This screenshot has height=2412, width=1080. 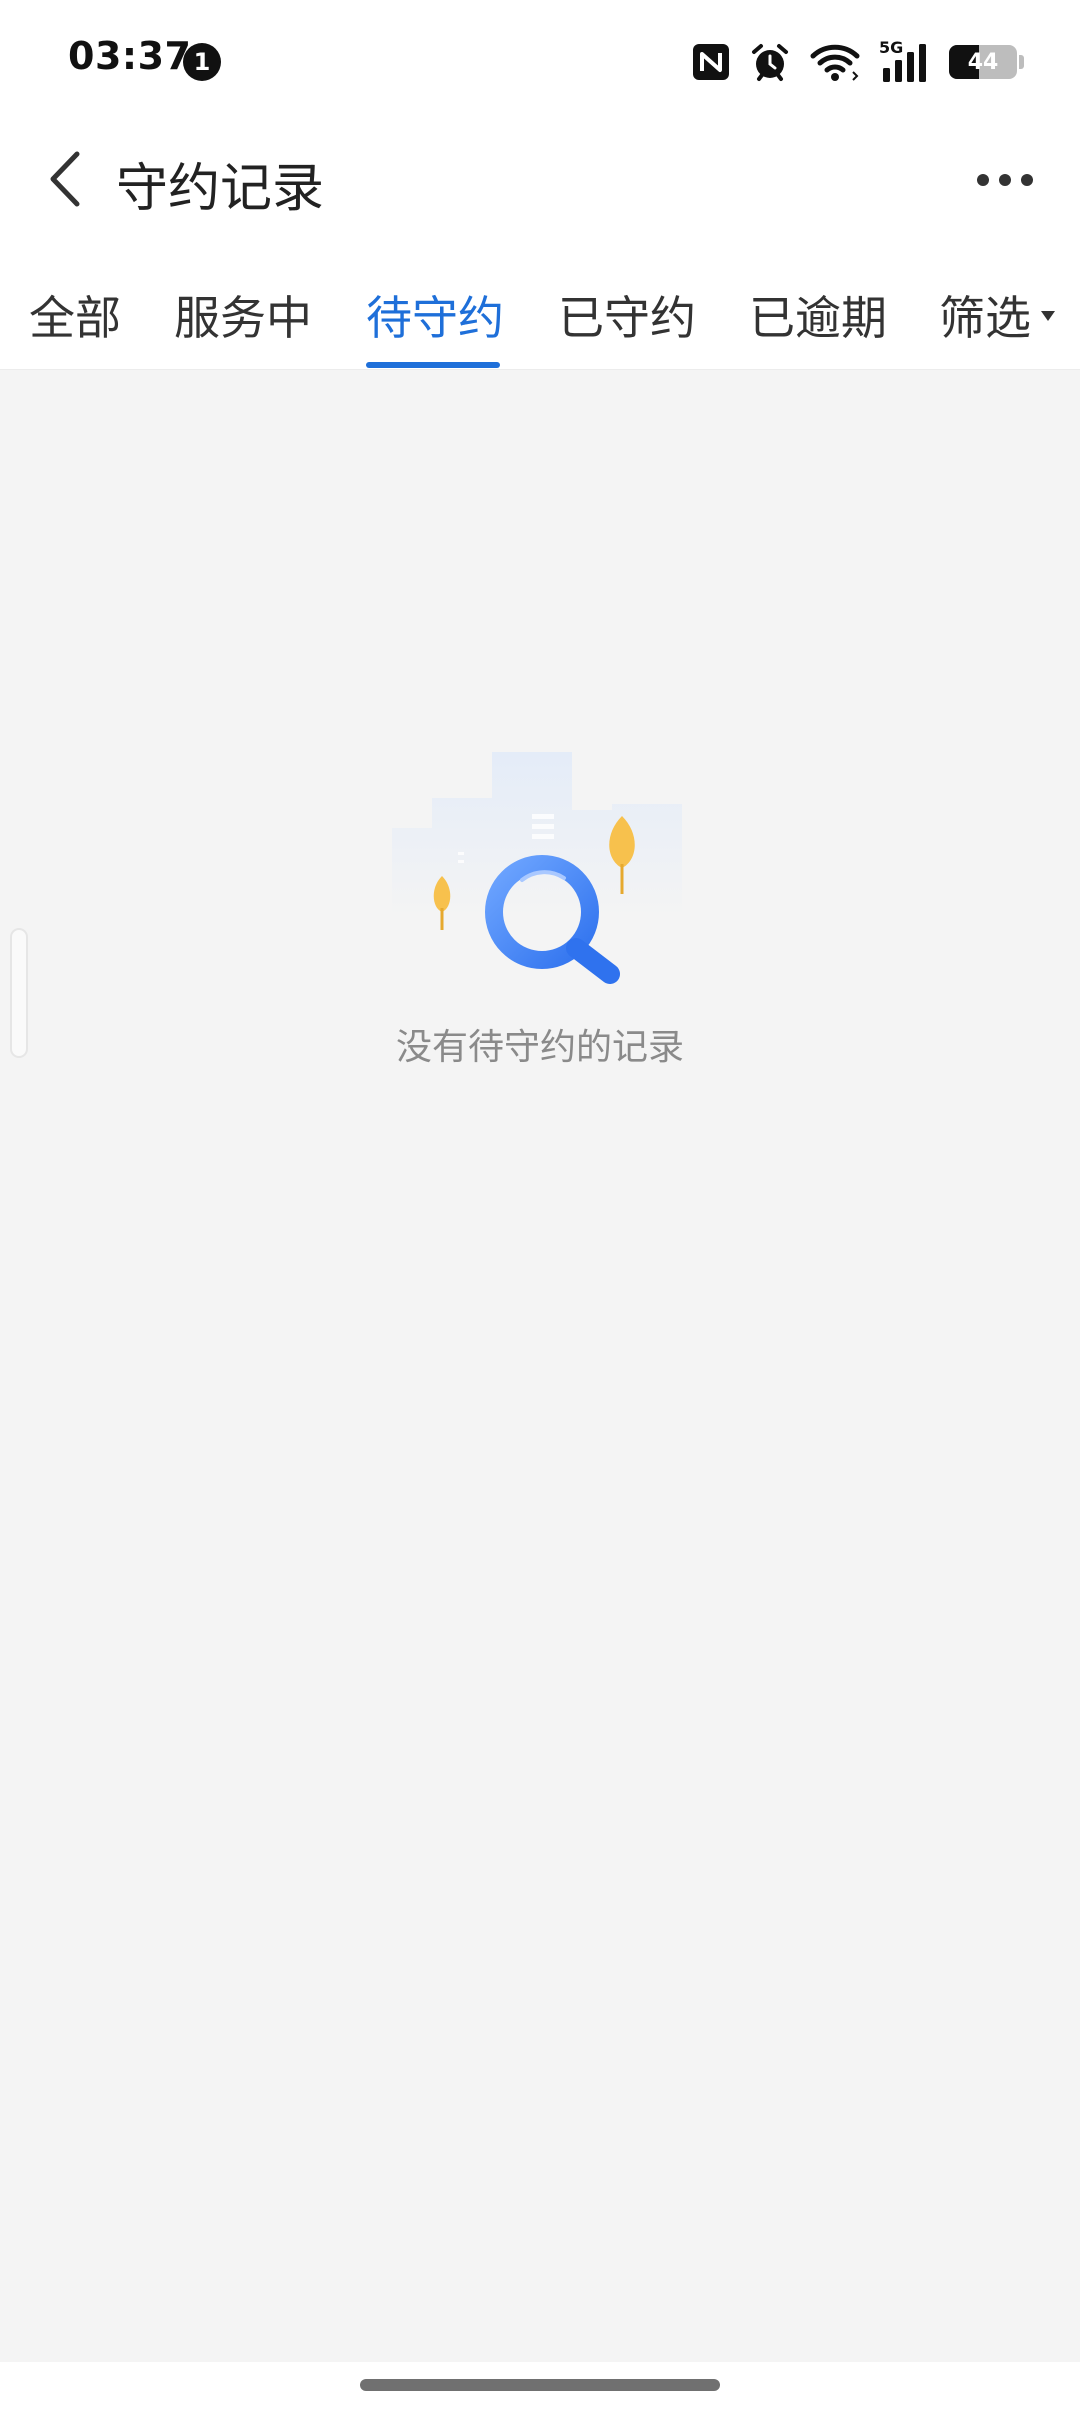 I want to click on page-title: 守约记录, so click(x=220, y=189).